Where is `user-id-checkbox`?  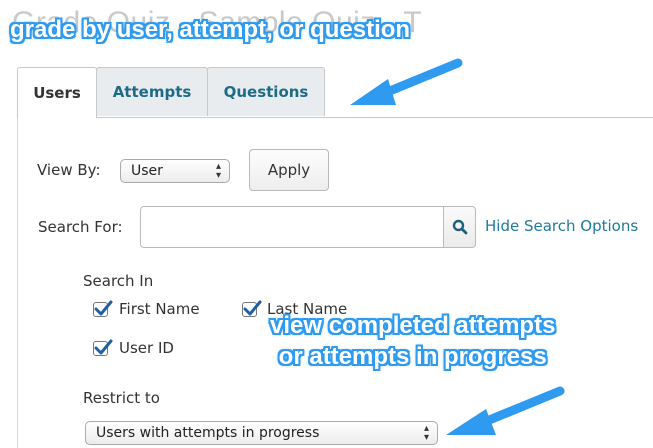
user-id-checkbox is located at coordinates (103, 347).